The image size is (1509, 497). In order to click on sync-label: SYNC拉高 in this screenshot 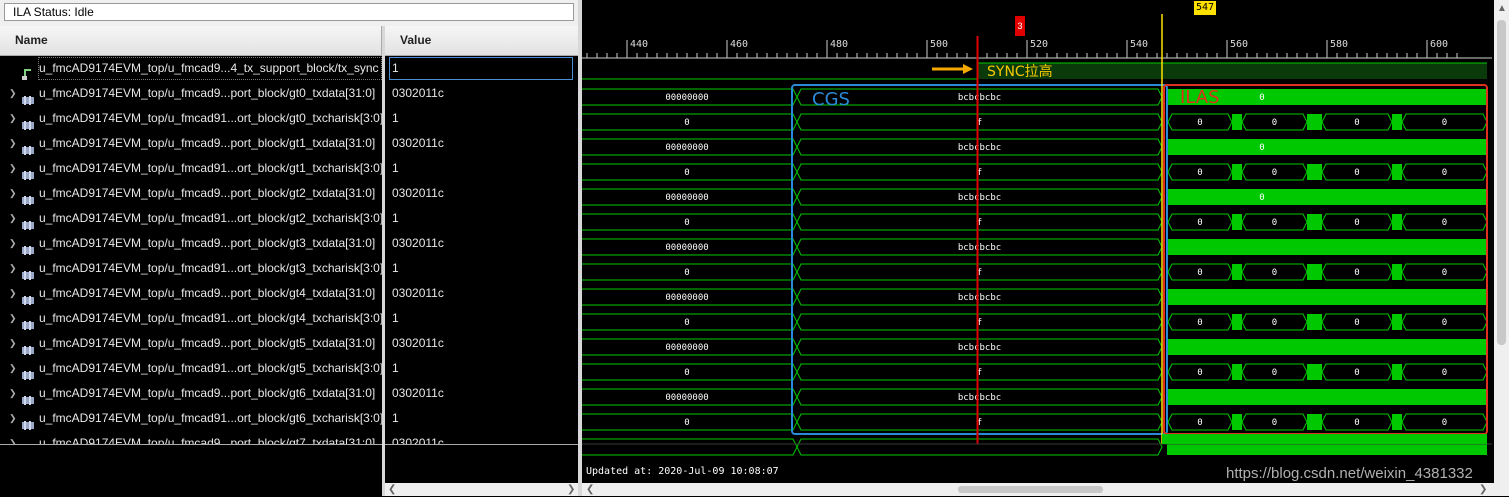, I will do `click(1020, 71)`.